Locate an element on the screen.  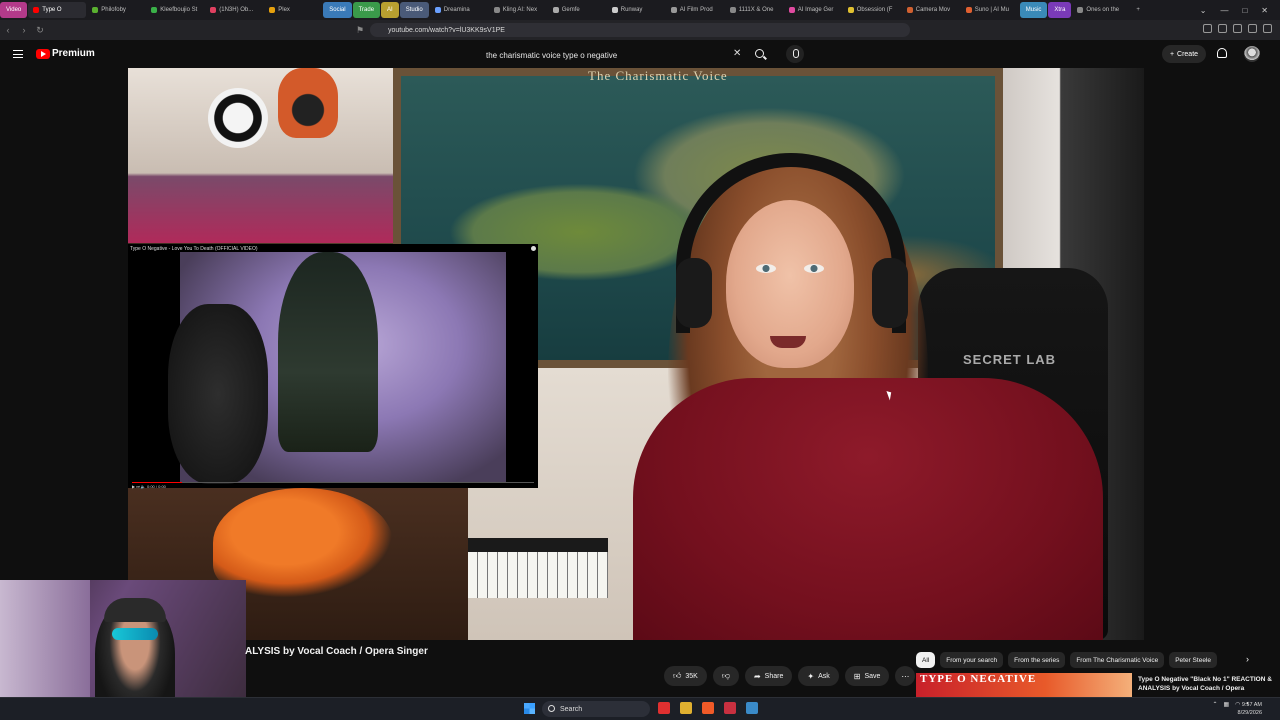
browser-tab: Philofoby is located at coordinates (116, 10).